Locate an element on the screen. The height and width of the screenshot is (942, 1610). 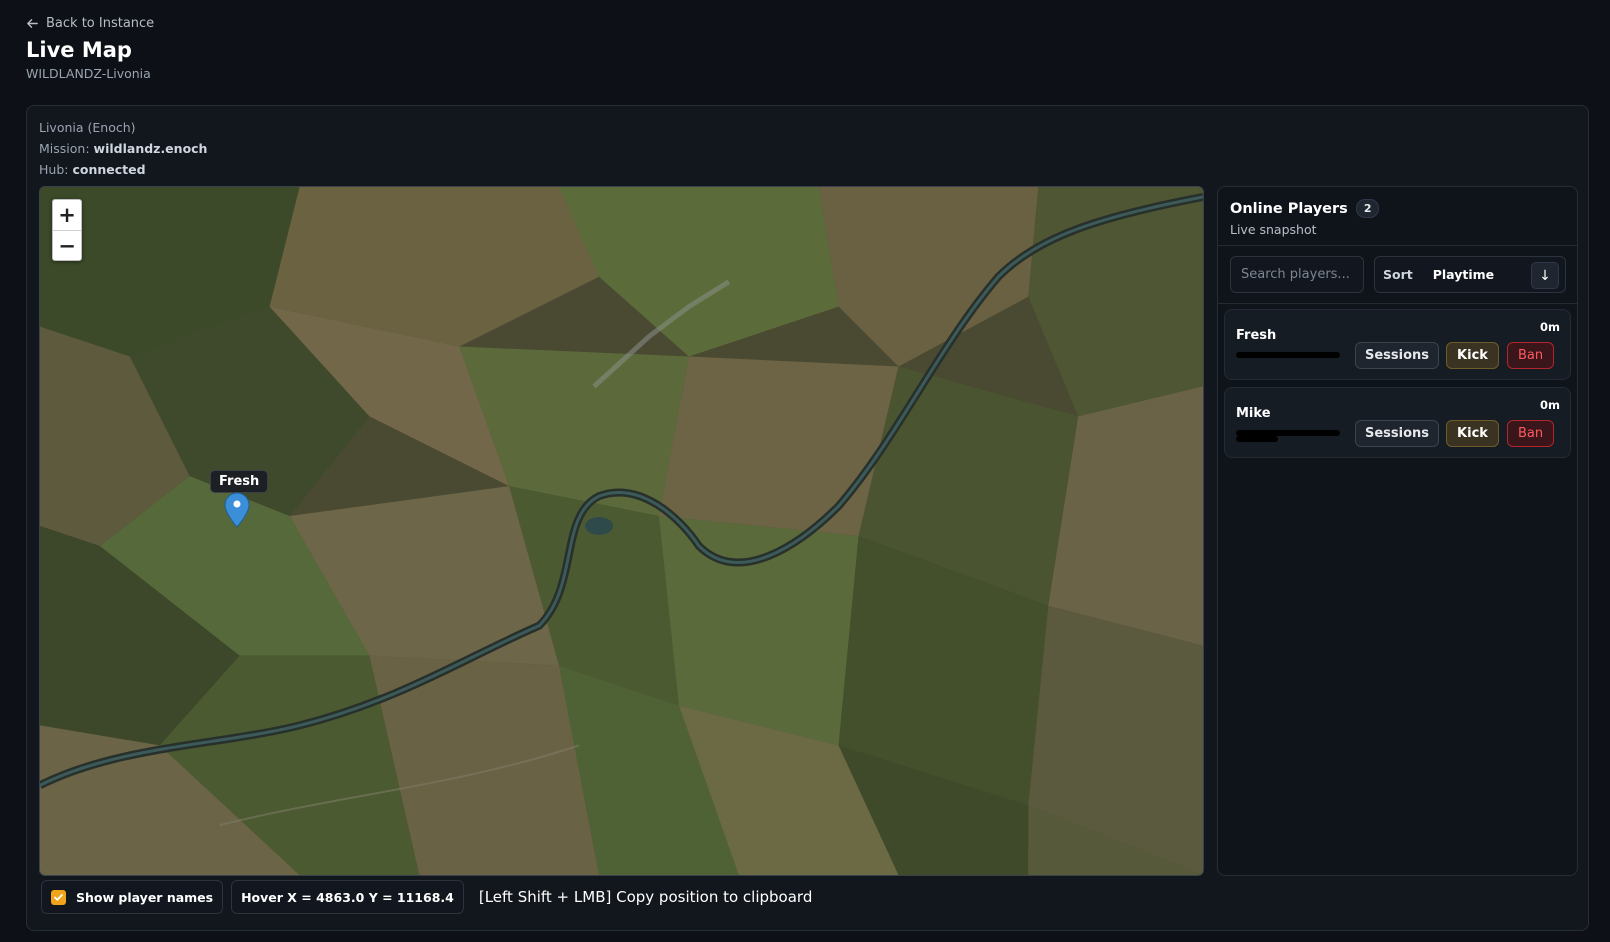
zoom-controls: + − is located at coordinates (67, 230).